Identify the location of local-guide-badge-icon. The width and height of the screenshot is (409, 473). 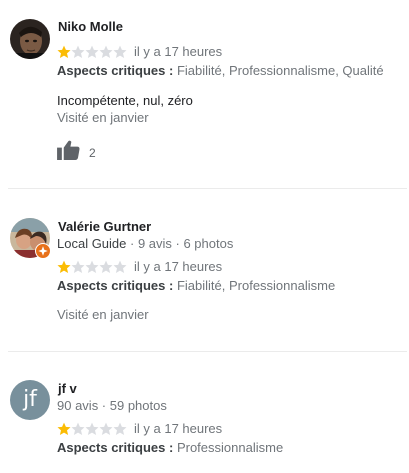
(43, 251).